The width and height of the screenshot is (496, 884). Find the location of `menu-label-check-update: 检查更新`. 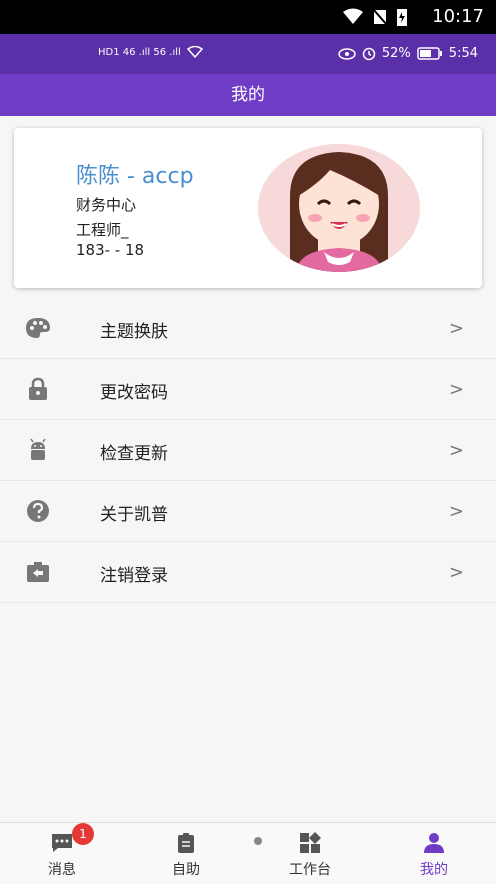

menu-label-check-update: 检查更新 is located at coordinates (134, 454).